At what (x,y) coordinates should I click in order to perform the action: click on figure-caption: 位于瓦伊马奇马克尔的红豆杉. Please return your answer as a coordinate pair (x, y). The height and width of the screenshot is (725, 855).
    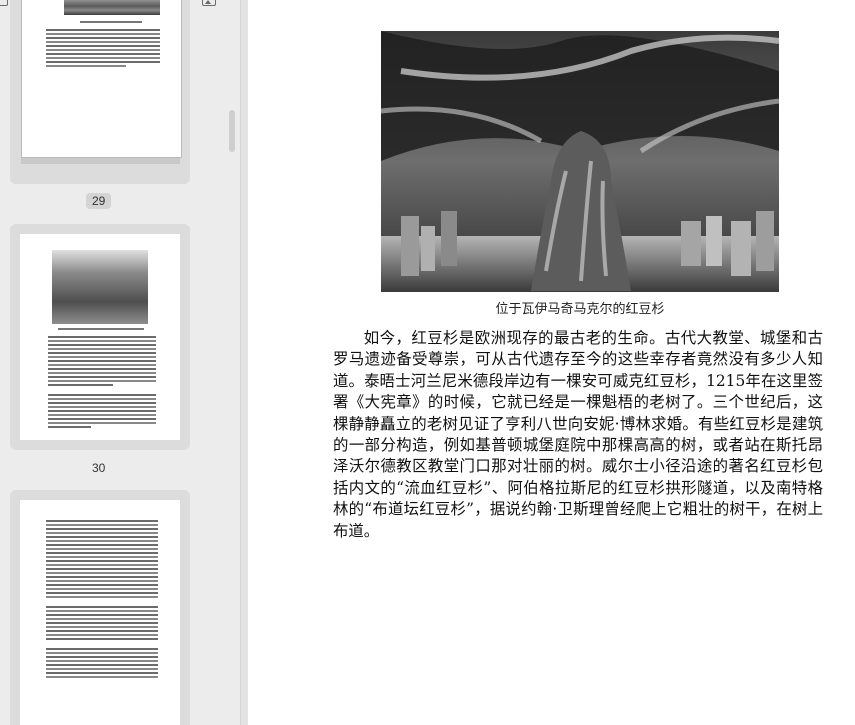
    Looking at the image, I should click on (580, 309).